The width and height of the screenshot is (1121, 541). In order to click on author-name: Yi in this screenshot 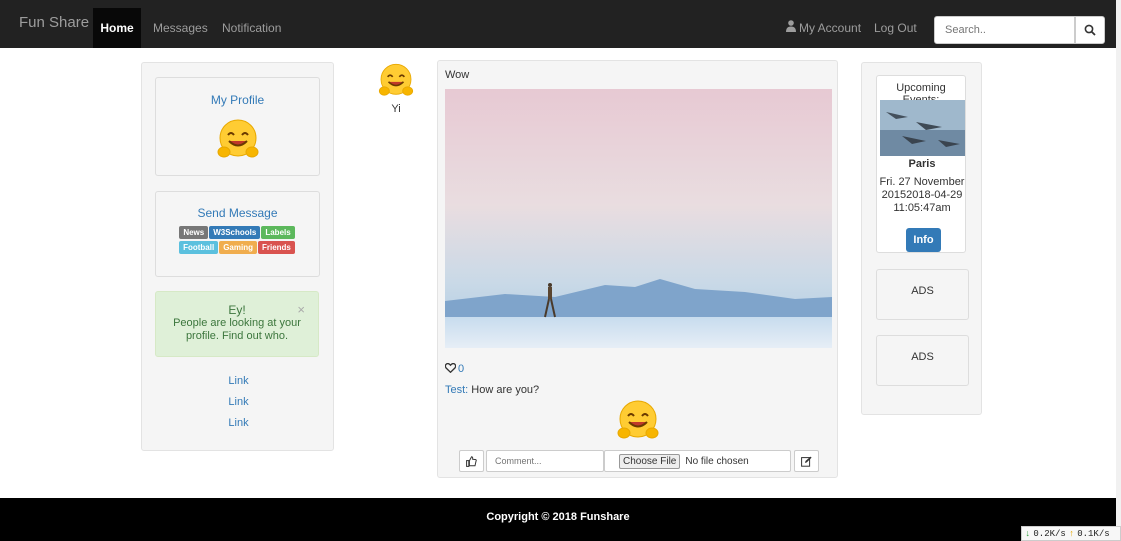, I will do `click(396, 109)`.